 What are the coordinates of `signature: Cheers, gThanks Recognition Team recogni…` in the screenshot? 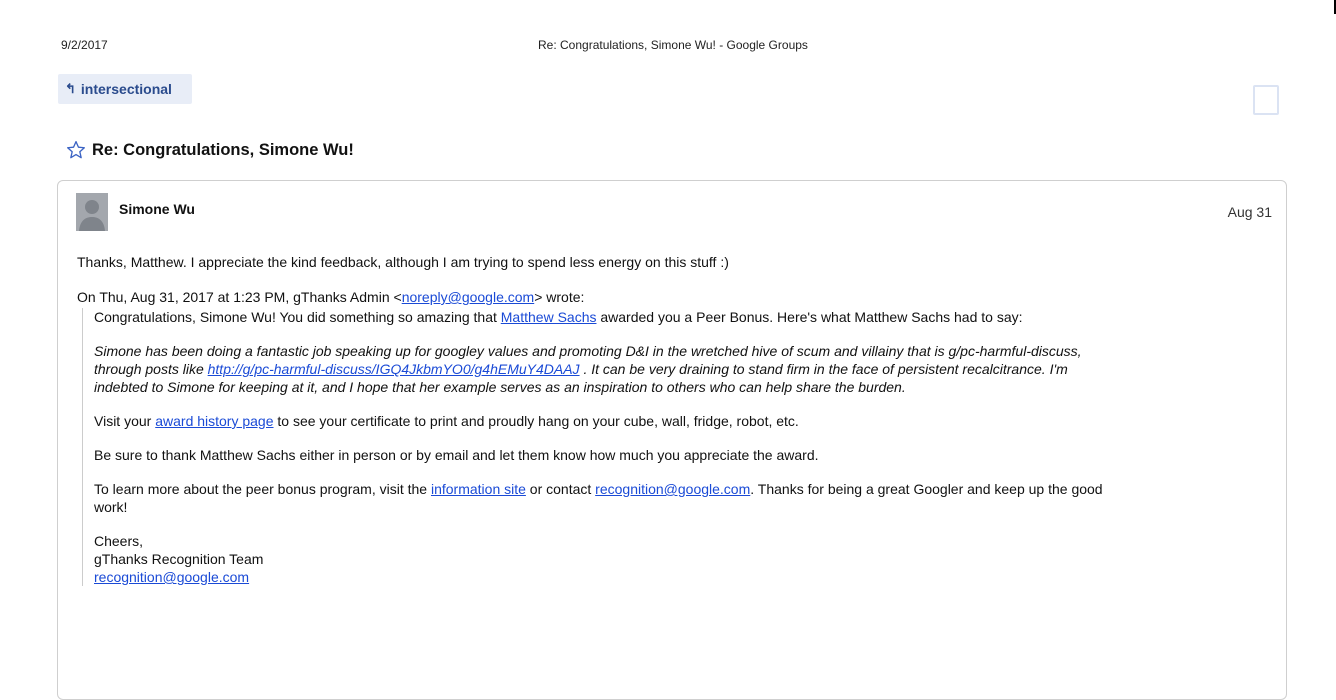 It's located at (680, 559).